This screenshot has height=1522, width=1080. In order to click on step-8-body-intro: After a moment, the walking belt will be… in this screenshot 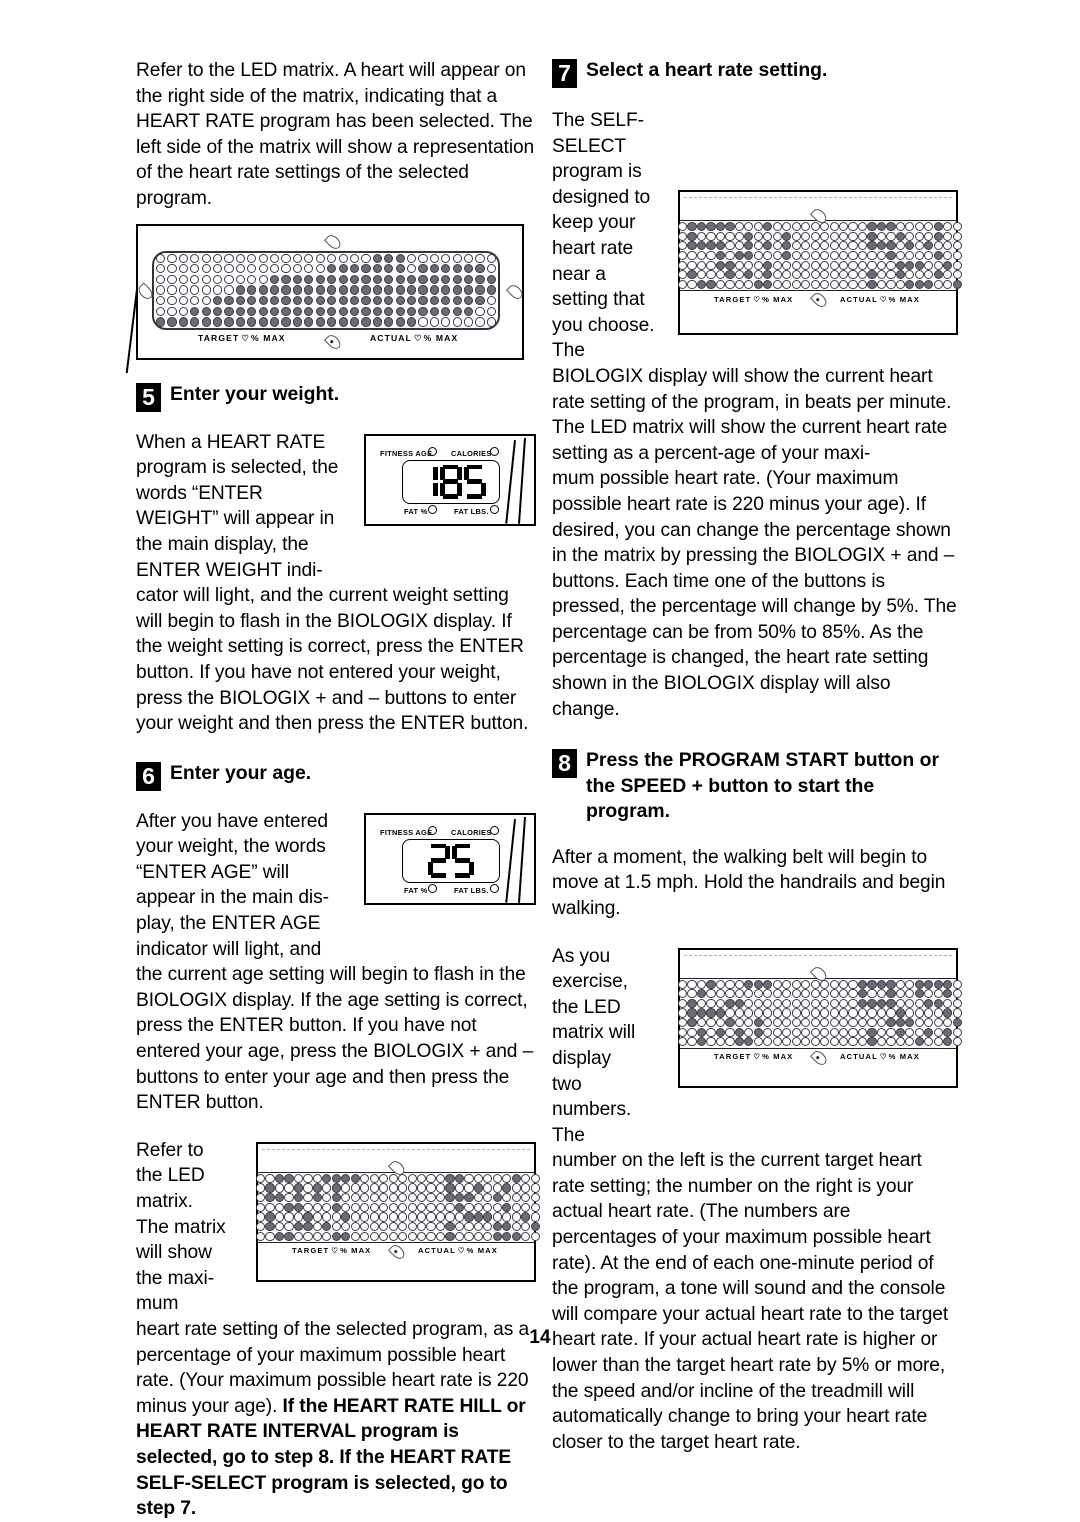, I will do `click(749, 882)`.